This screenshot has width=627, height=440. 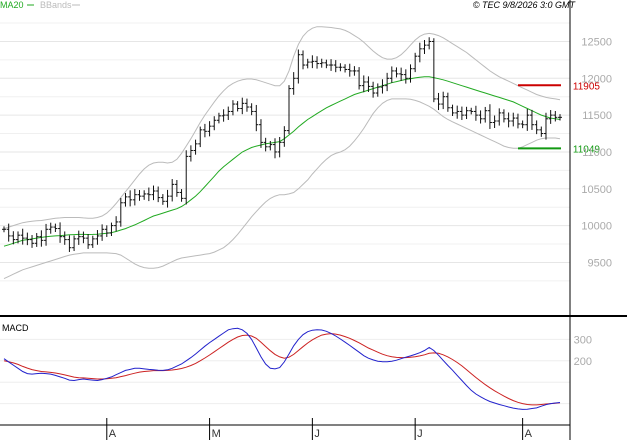 I want to click on legend: MA20 BBands, so click(x=40, y=5).